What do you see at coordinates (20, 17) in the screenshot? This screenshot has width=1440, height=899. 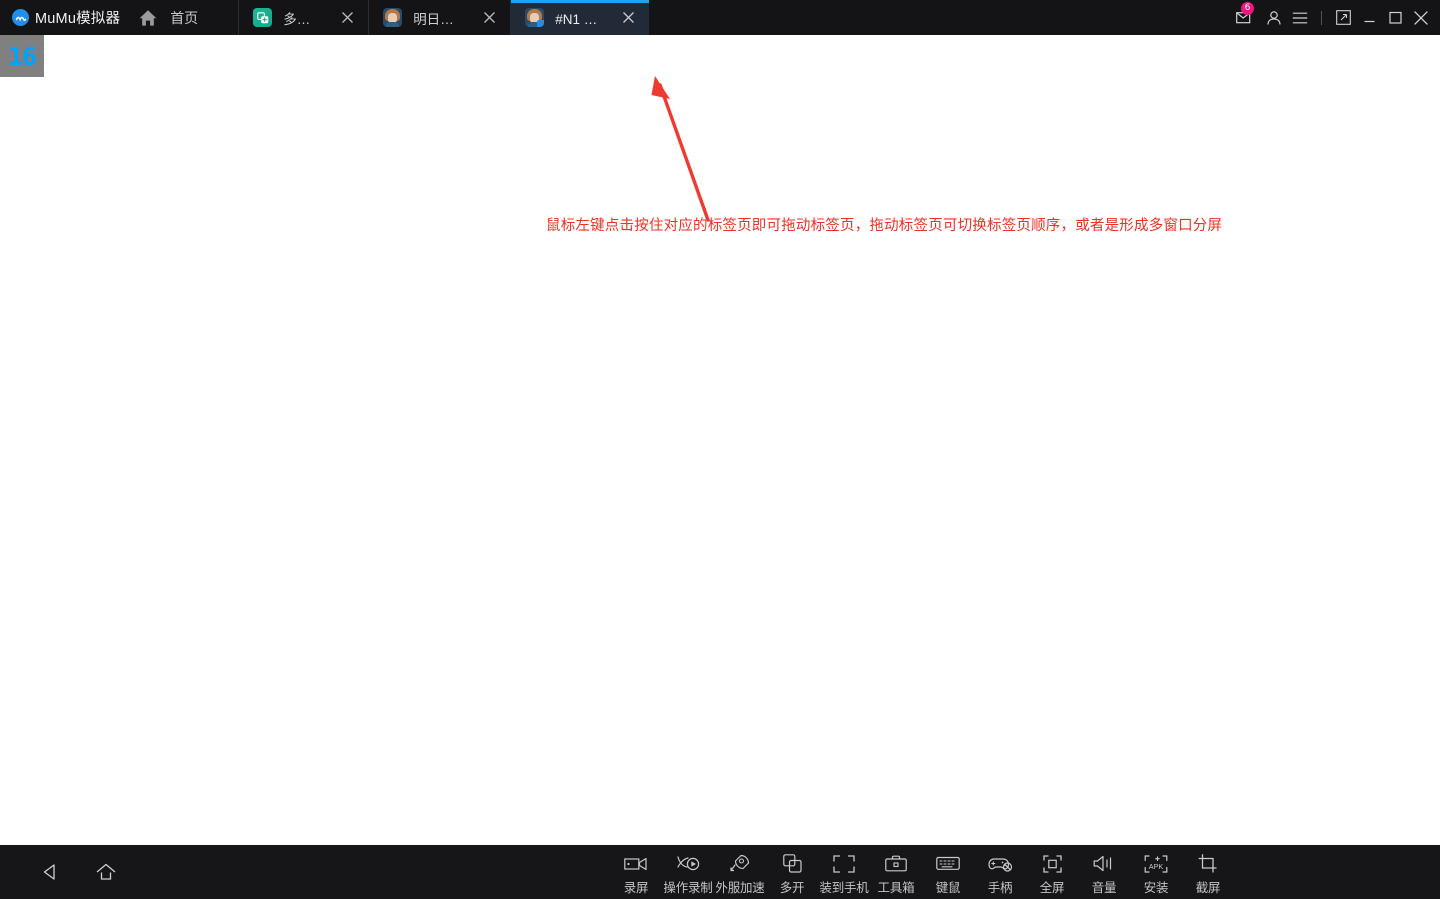 I see `mumu-logo-icon` at bounding box center [20, 17].